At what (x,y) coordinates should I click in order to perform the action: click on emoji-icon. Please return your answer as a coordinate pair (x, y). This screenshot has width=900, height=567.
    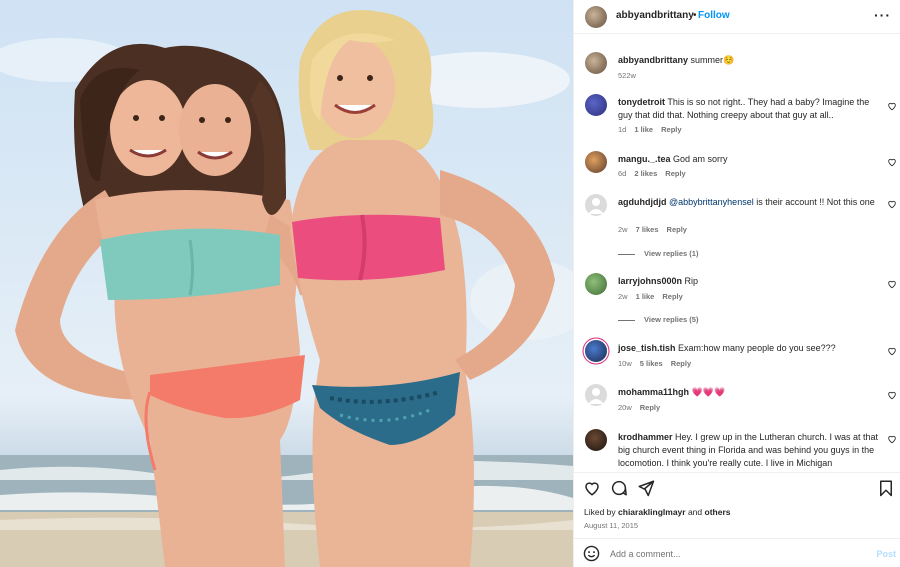
    Looking at the image, I should click on (591, 553).